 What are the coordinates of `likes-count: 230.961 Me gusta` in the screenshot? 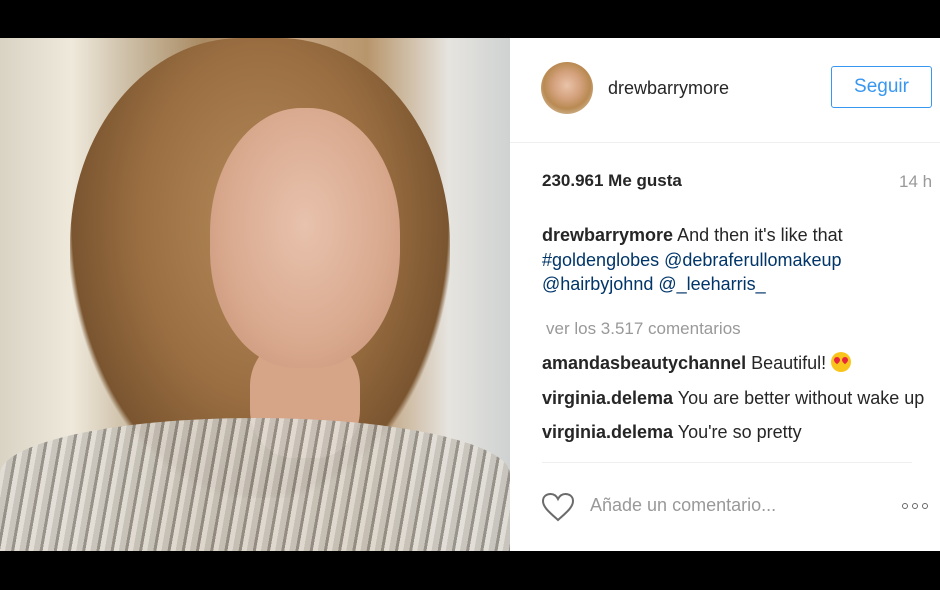 It's located at (612, 181).